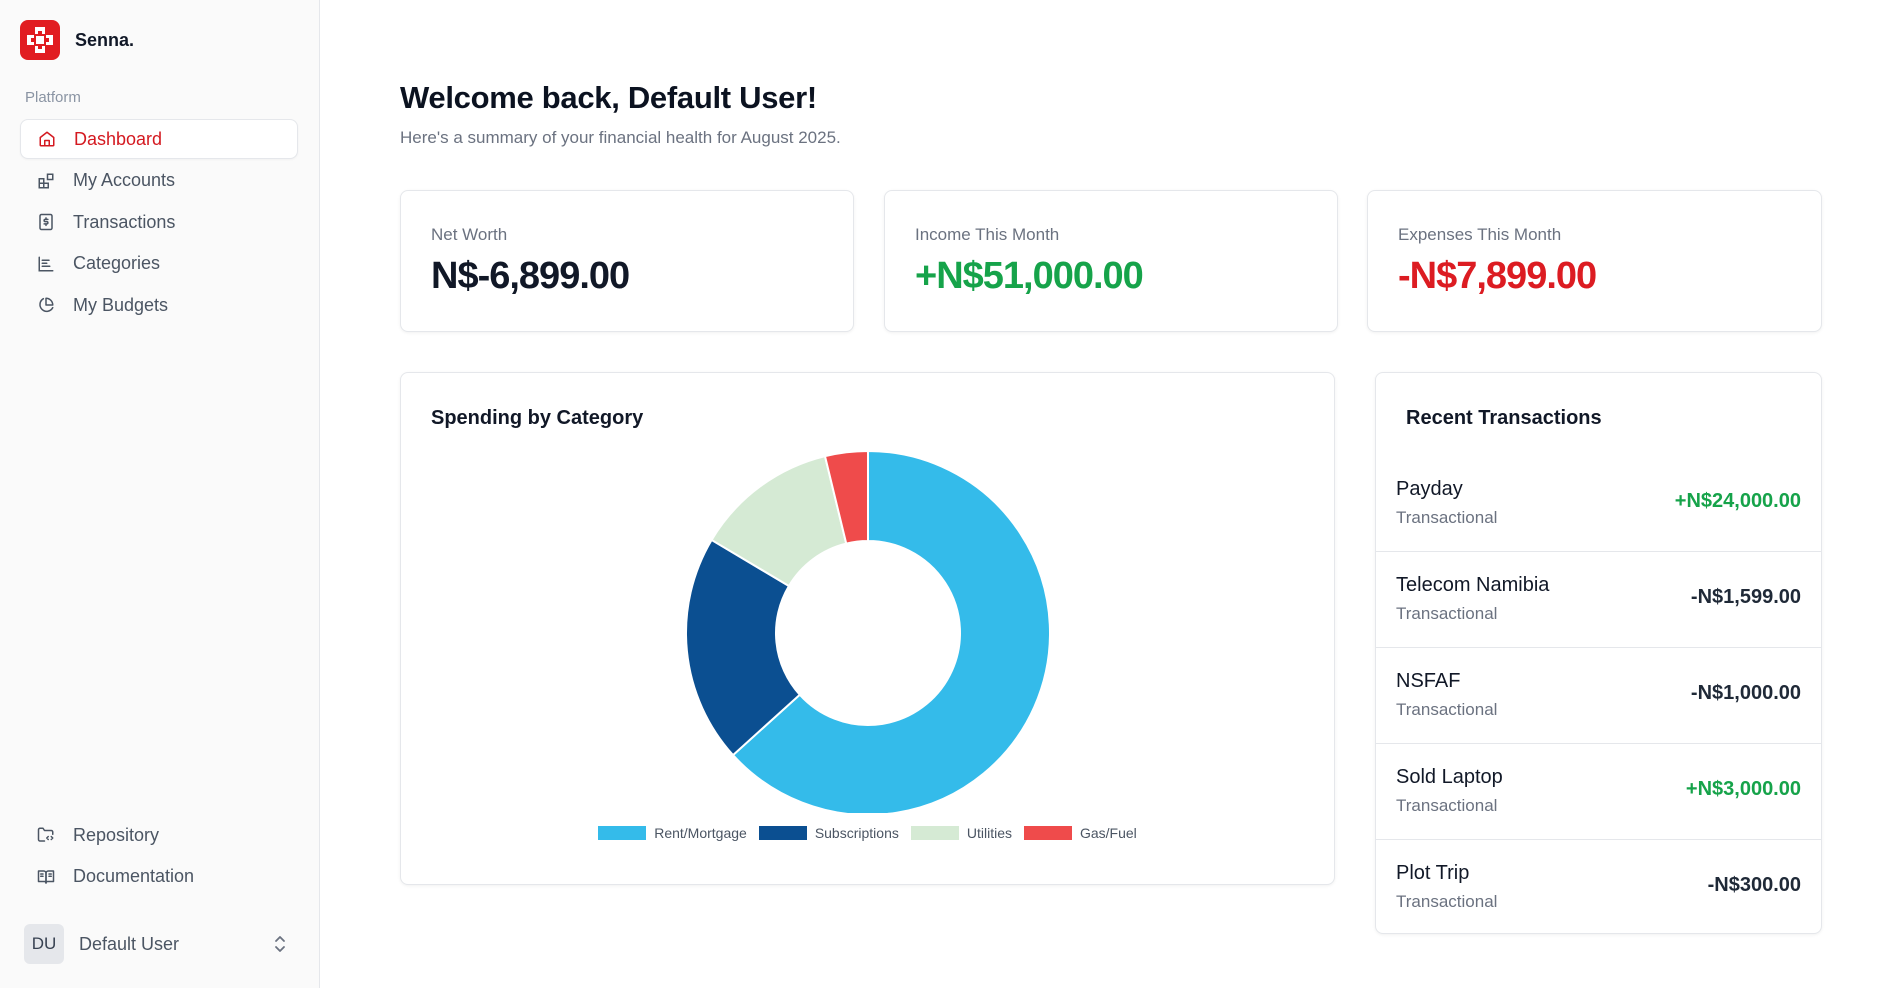 The image size is (1896, 988). I want to click on transaction-amount: -N$300.00, so click(1754, 885).